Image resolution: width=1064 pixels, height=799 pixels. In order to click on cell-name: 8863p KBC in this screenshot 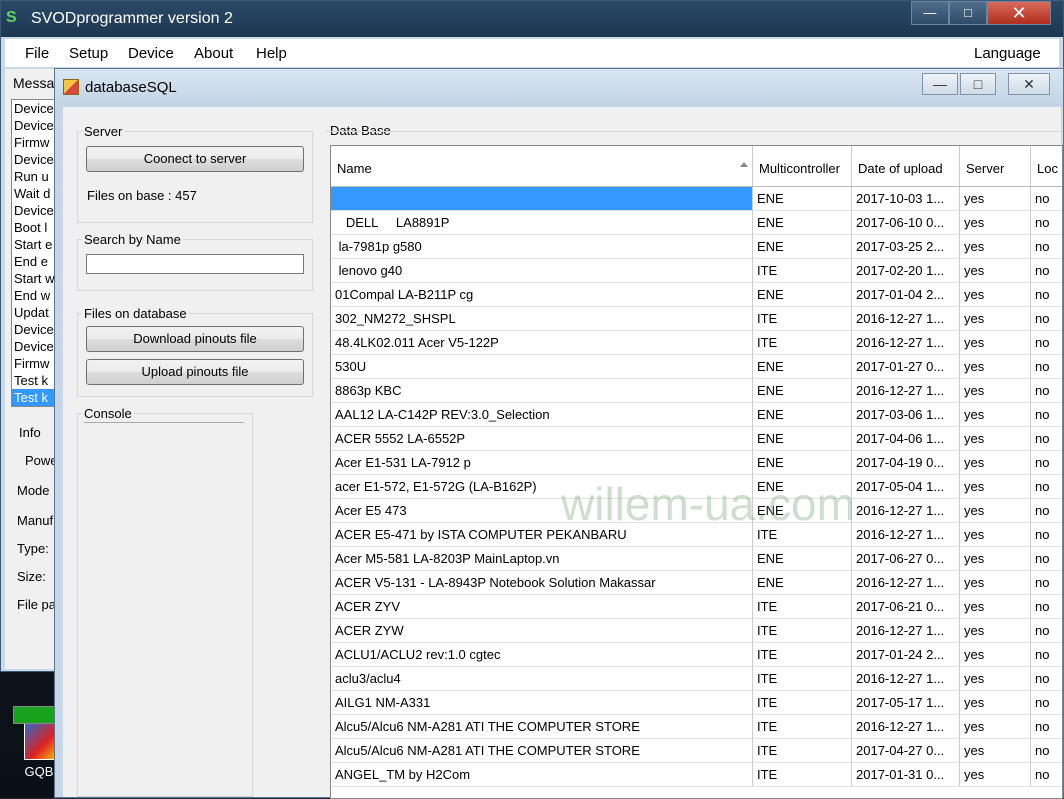, I will do `click(542, 391)`.